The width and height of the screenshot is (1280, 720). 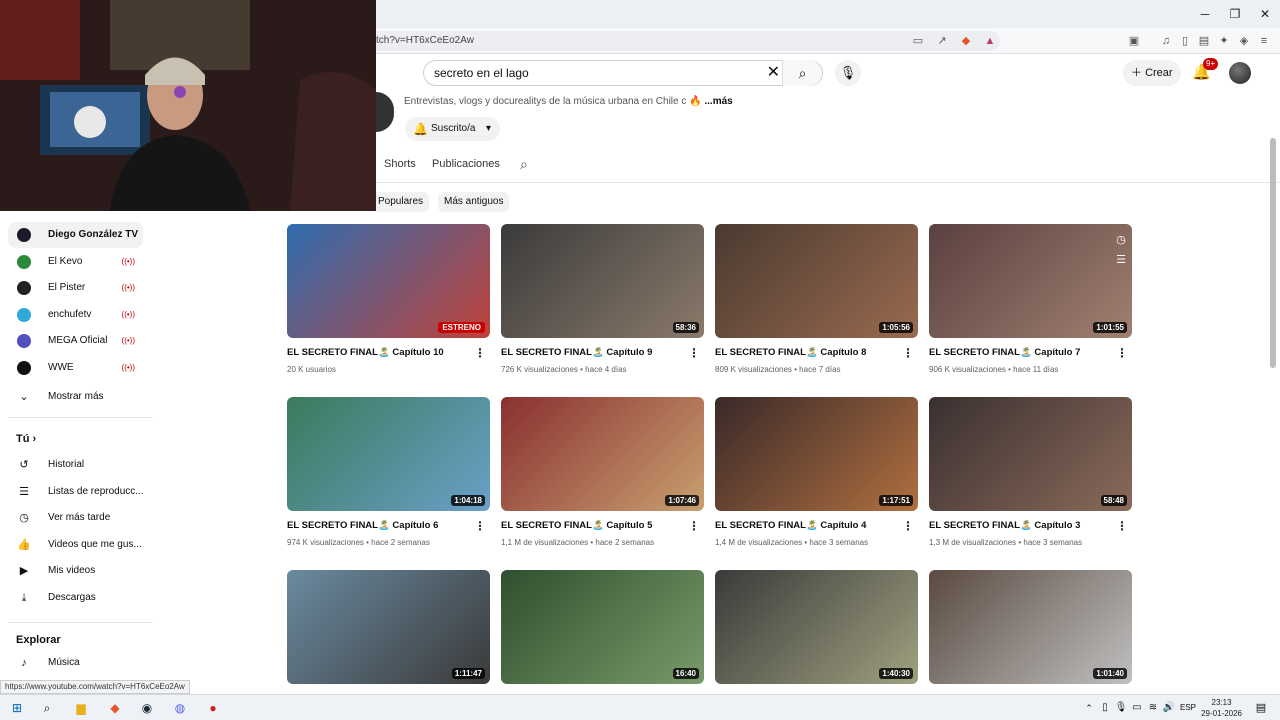 I want to click on account-avatar, so click(x=1240, y=73).